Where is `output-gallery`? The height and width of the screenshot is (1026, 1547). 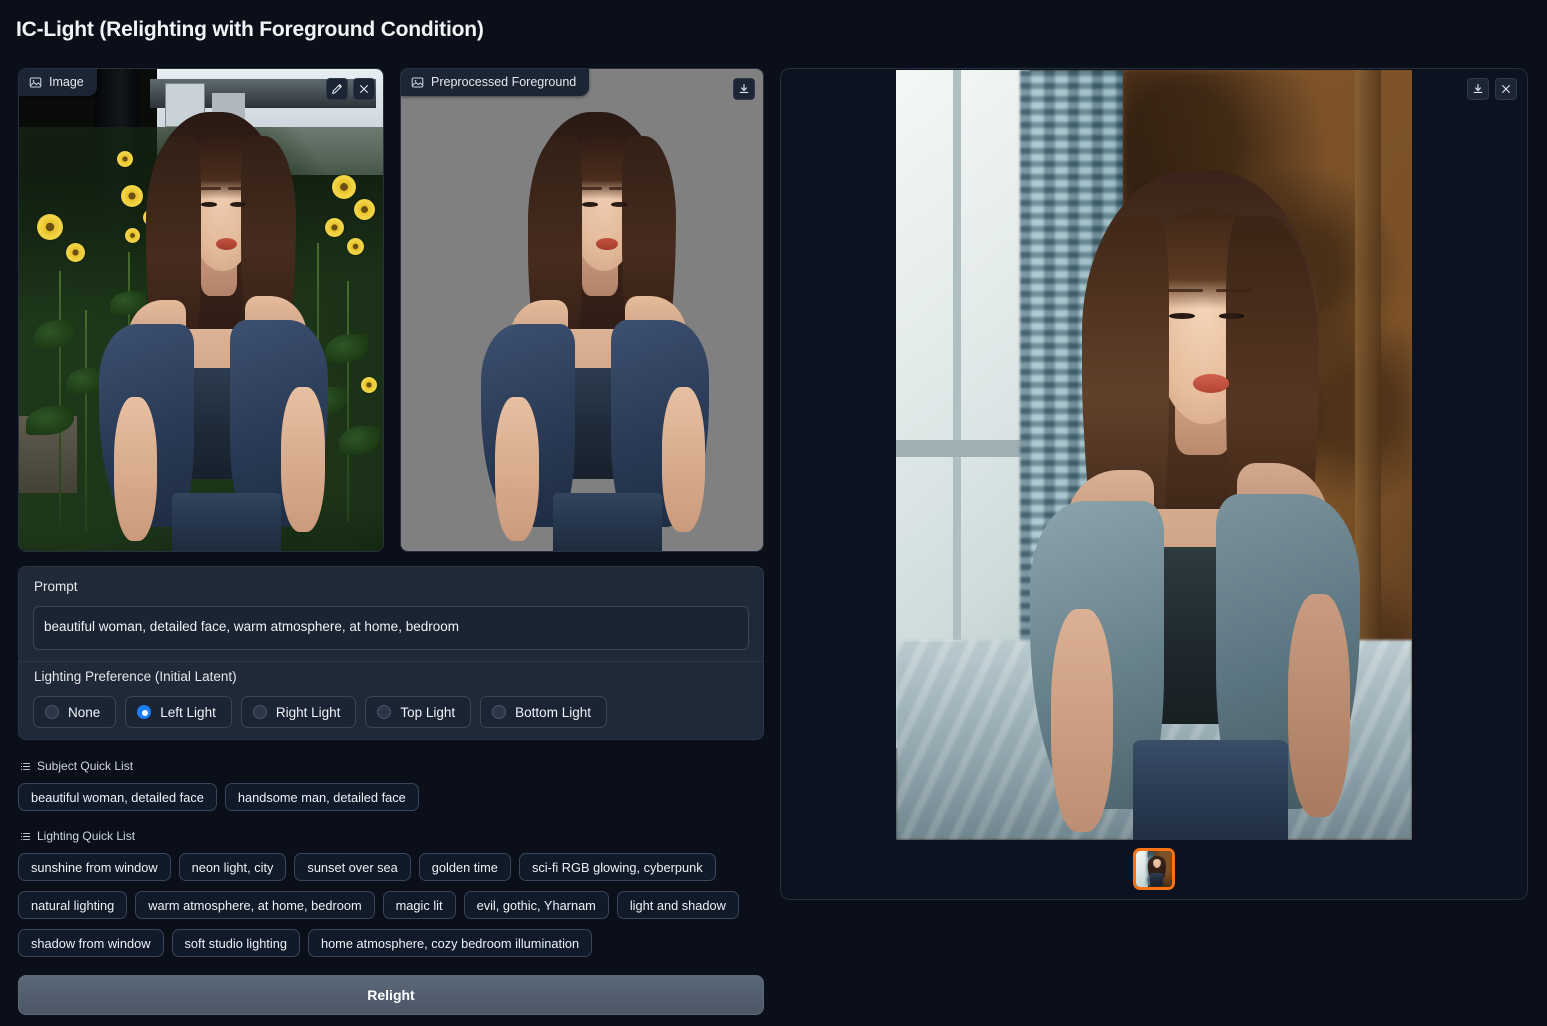
output-gallery is located at coordinates (1154, 869).